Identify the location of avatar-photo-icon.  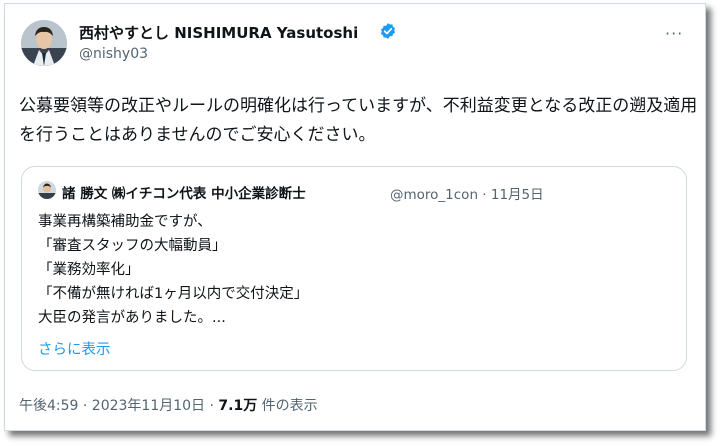
(44, 43).